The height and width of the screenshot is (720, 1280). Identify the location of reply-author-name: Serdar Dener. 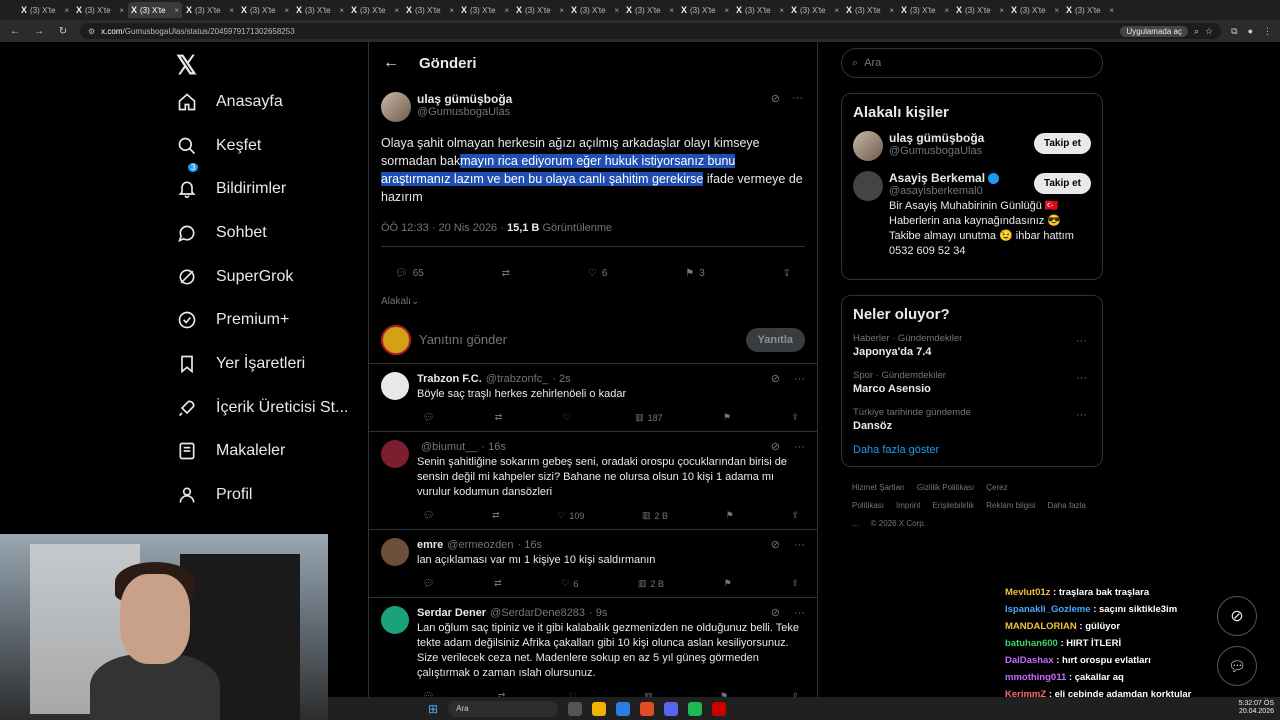
(451, 613).